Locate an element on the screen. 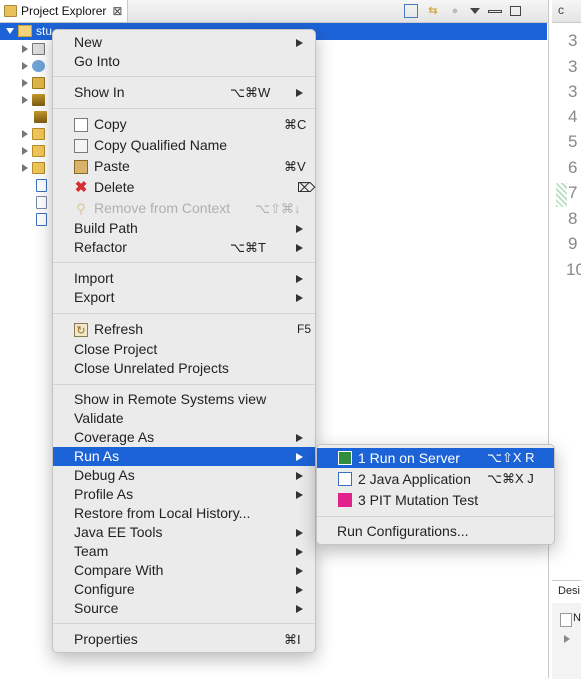 Image resolution: width=581 pixels, height=679 pixels. expanded-twisty-icon is located at coordinates (10, 31).